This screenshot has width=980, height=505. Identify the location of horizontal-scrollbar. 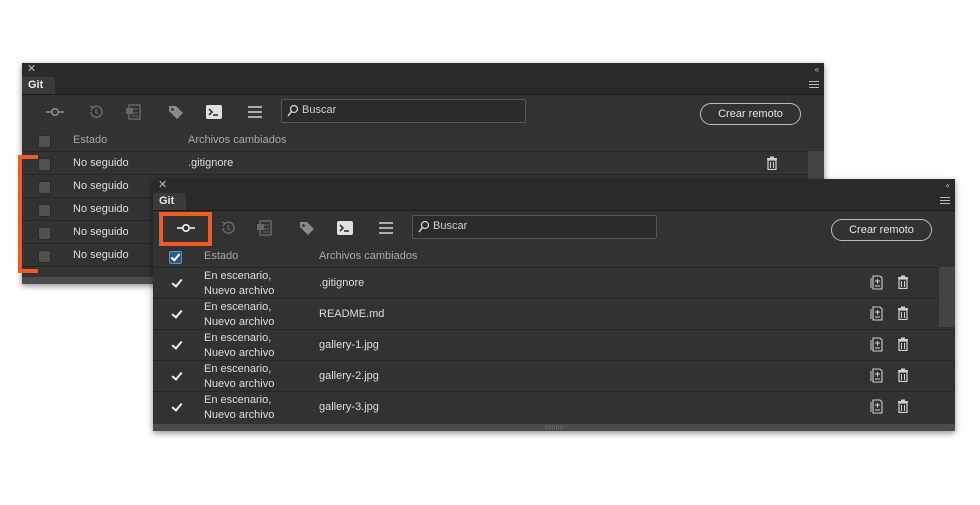
(554, 427).